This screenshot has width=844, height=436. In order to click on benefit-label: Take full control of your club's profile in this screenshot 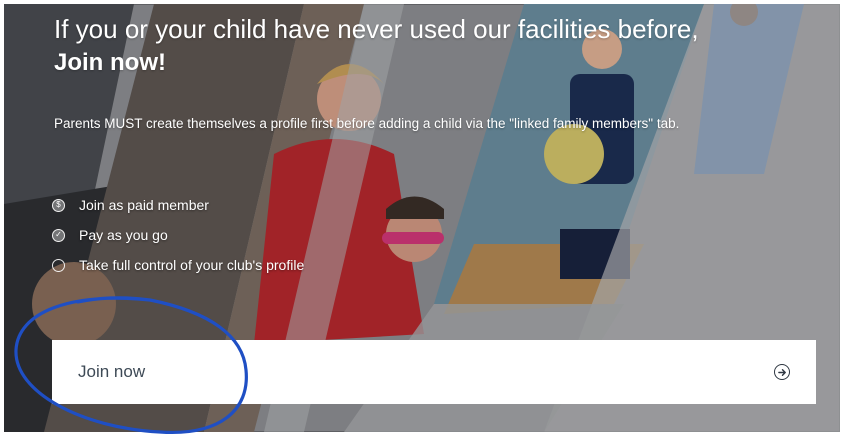, I will do `click(192, 265)`.